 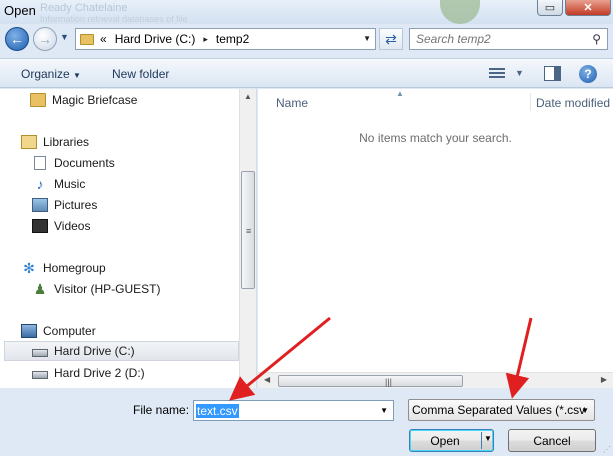 What do you see at coordinates (384, 410) in the screenshot?
I see `file-name-dropdown: ▼` at bounding box center [384, 410].